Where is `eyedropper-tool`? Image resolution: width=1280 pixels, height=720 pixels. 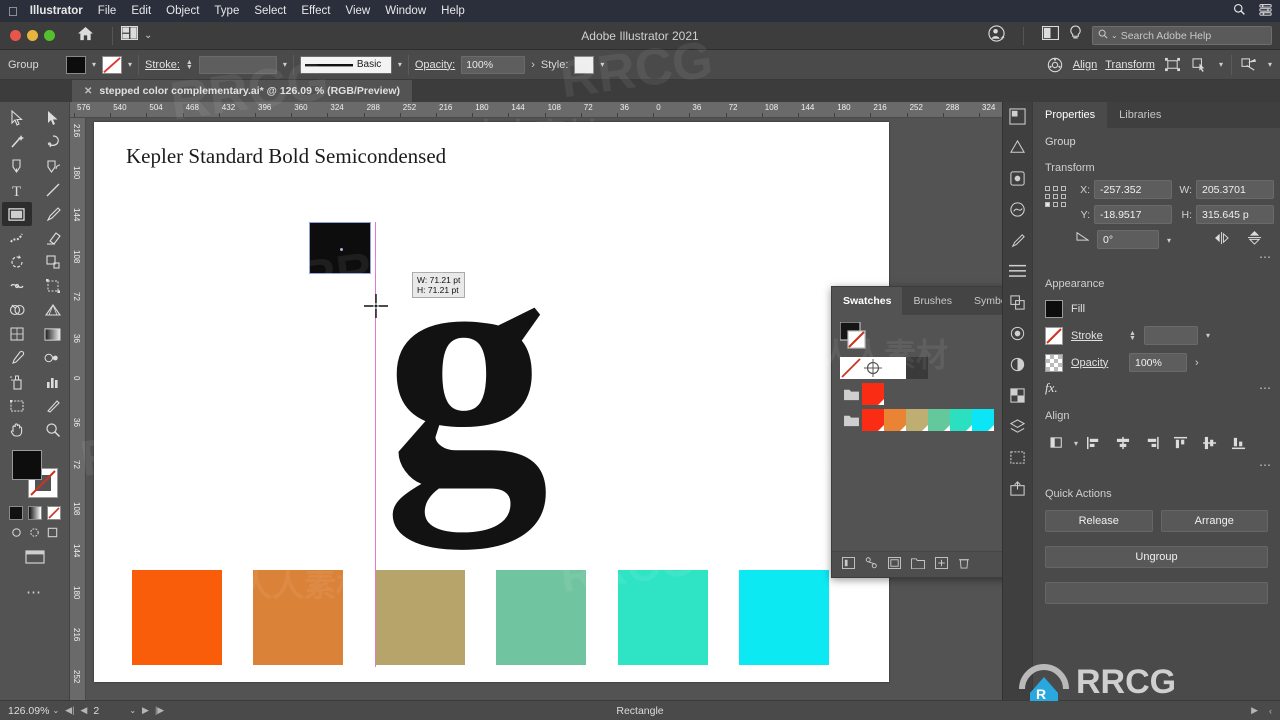
eyedropper-tool is located at coordinates (17, 358).